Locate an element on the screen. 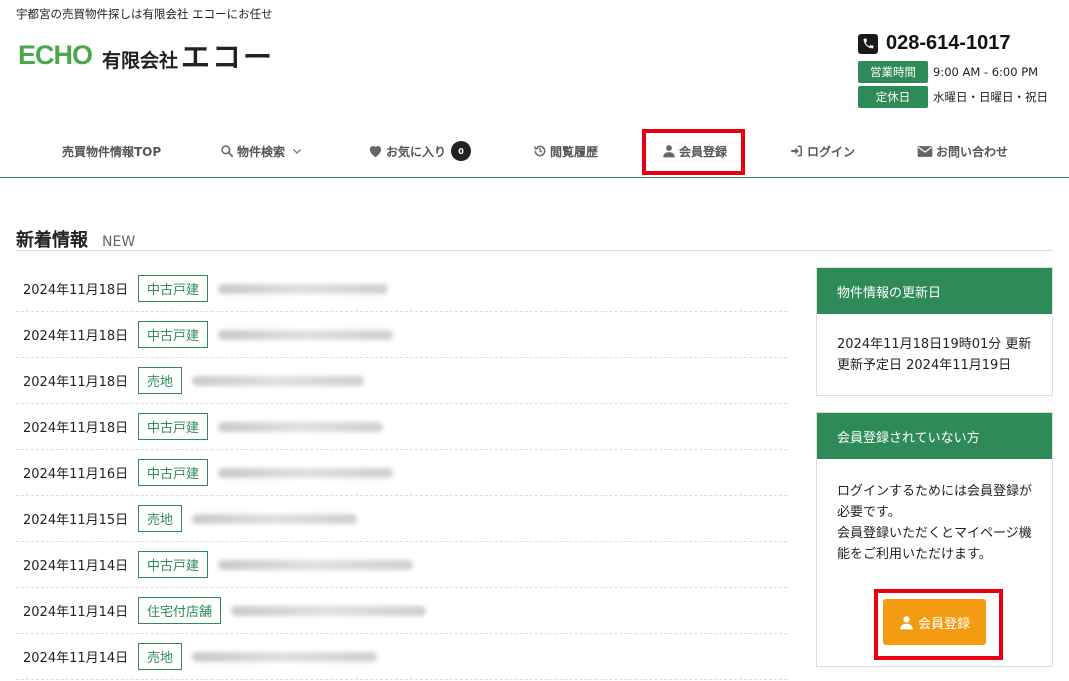  holiday-row: 定休日 水曜日・日曜日・祝日 is located at coordinates (953, 97).